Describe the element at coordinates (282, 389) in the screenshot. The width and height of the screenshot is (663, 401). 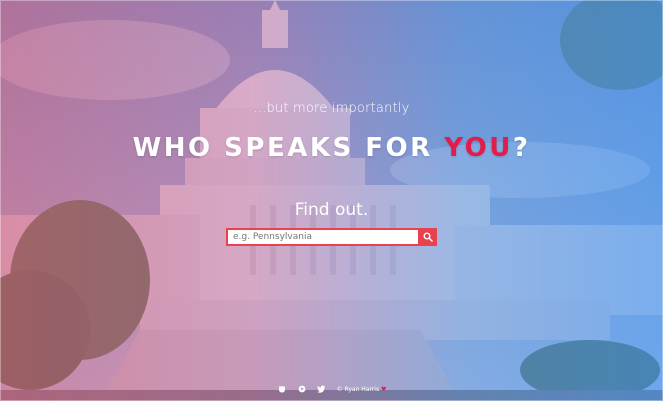
I see `github-icon` at that location.